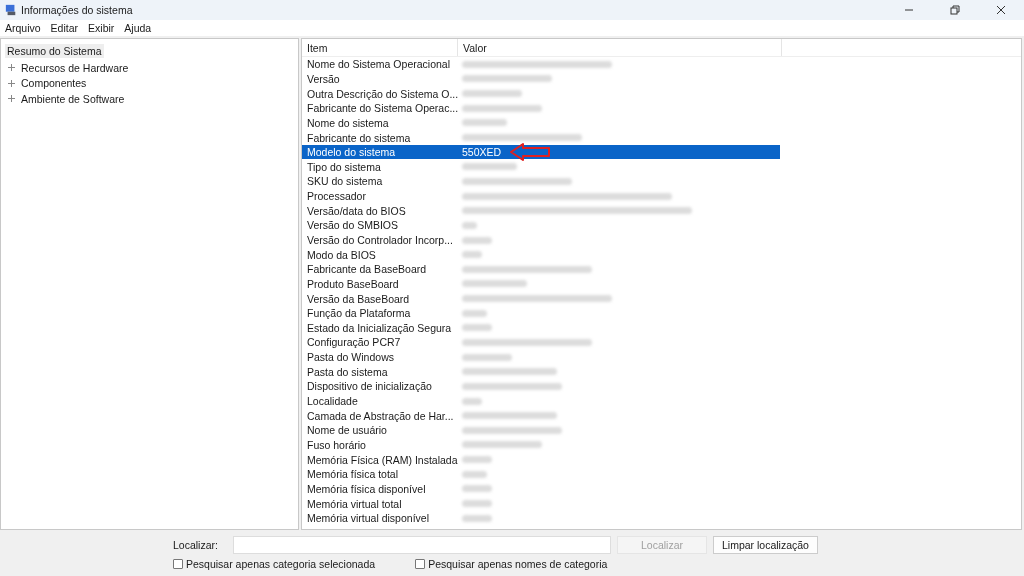 The height and width of the screenshot is (576, 1024). I want to click on table-cell-text: Tipo do sistema, so click(344, 166).